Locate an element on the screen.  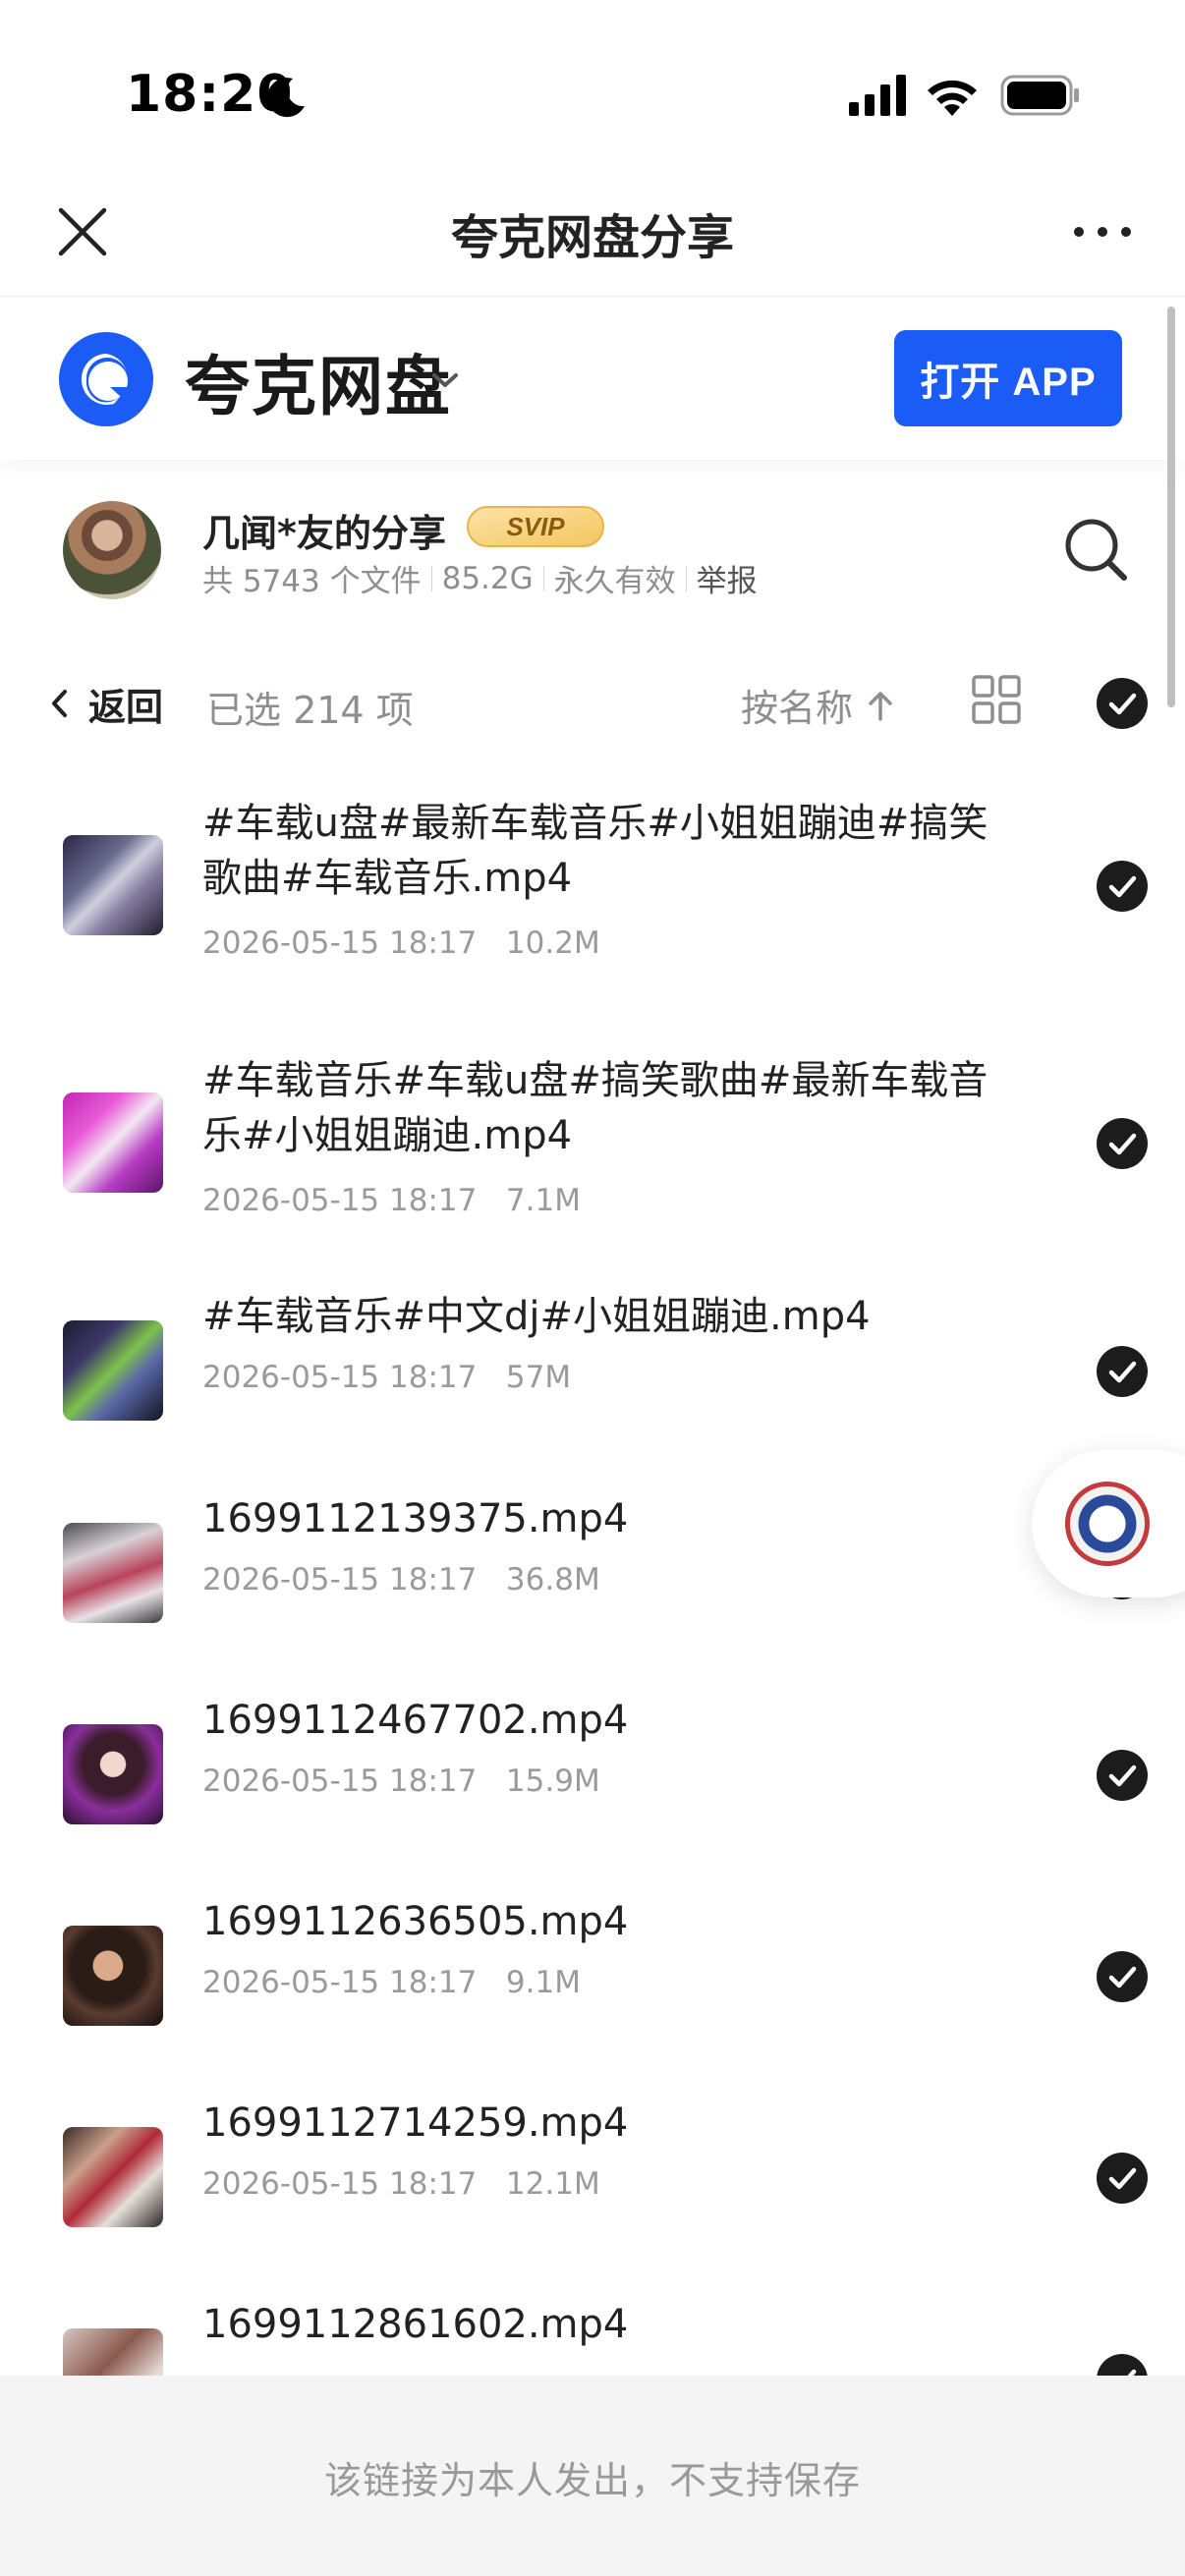
file-meta: 2026-05-15 18:17 36.8M is located at coordinates (401, 1579).